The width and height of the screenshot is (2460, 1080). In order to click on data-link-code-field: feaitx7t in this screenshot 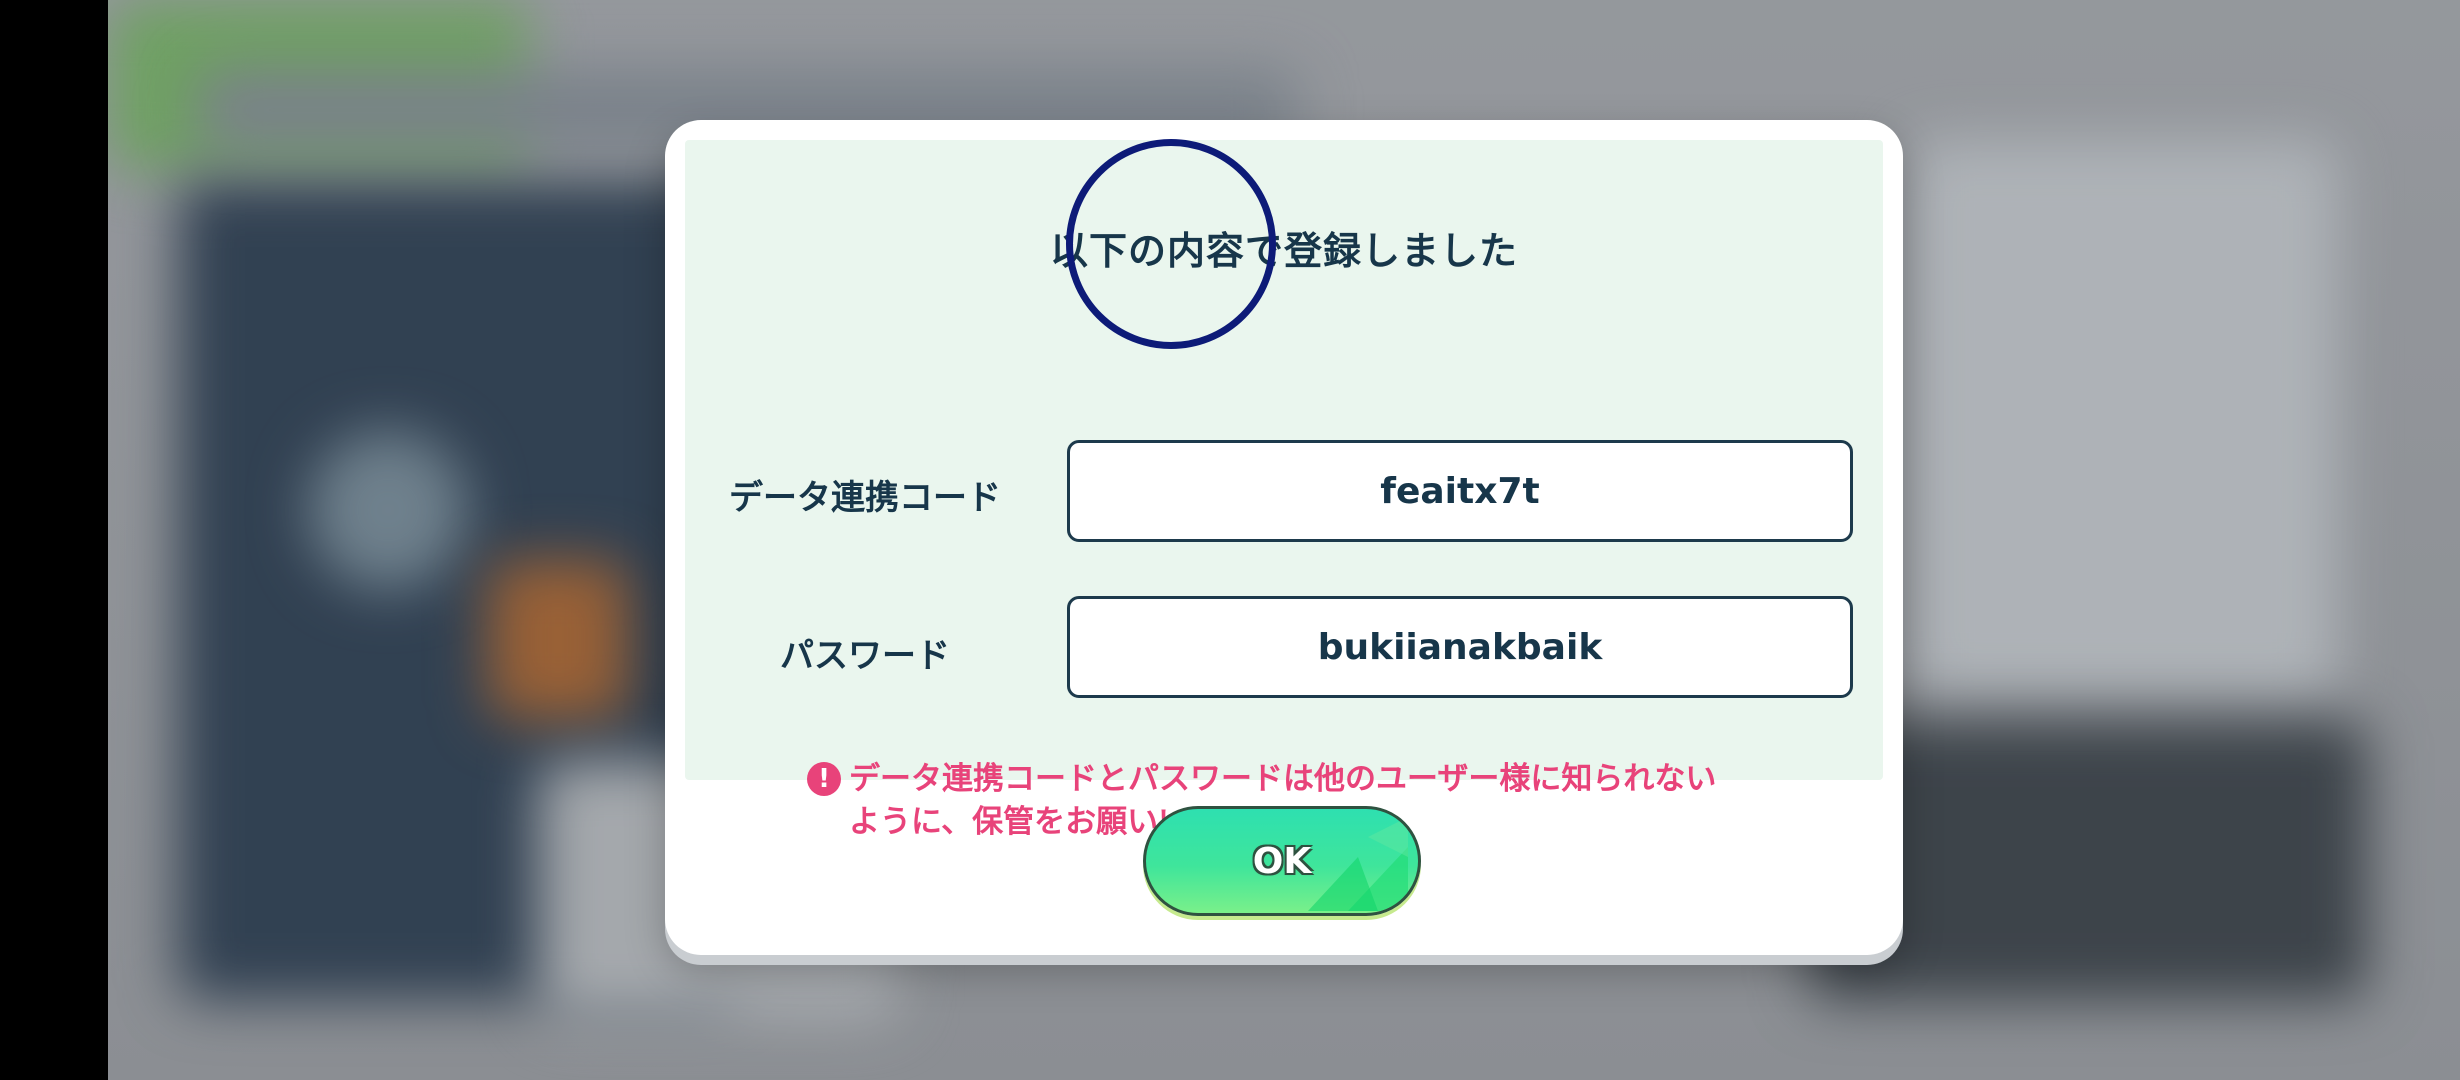, I will do `click(1460, 491)`.